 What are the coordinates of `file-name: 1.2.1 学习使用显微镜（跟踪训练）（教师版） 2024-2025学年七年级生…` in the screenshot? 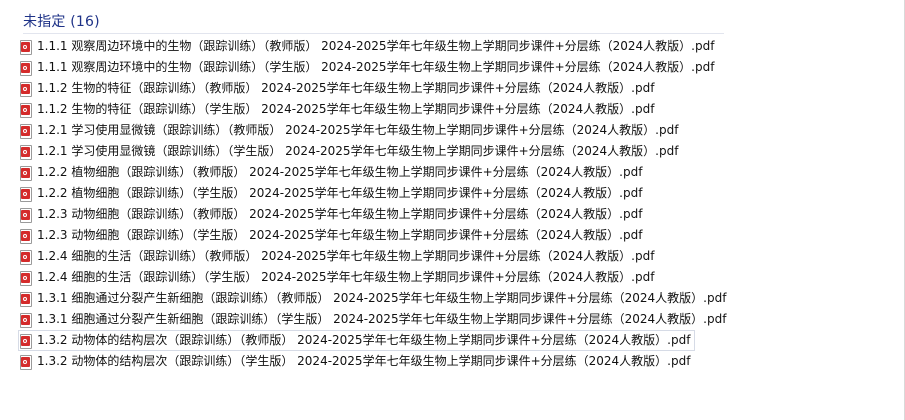 It's located at (358, 130).